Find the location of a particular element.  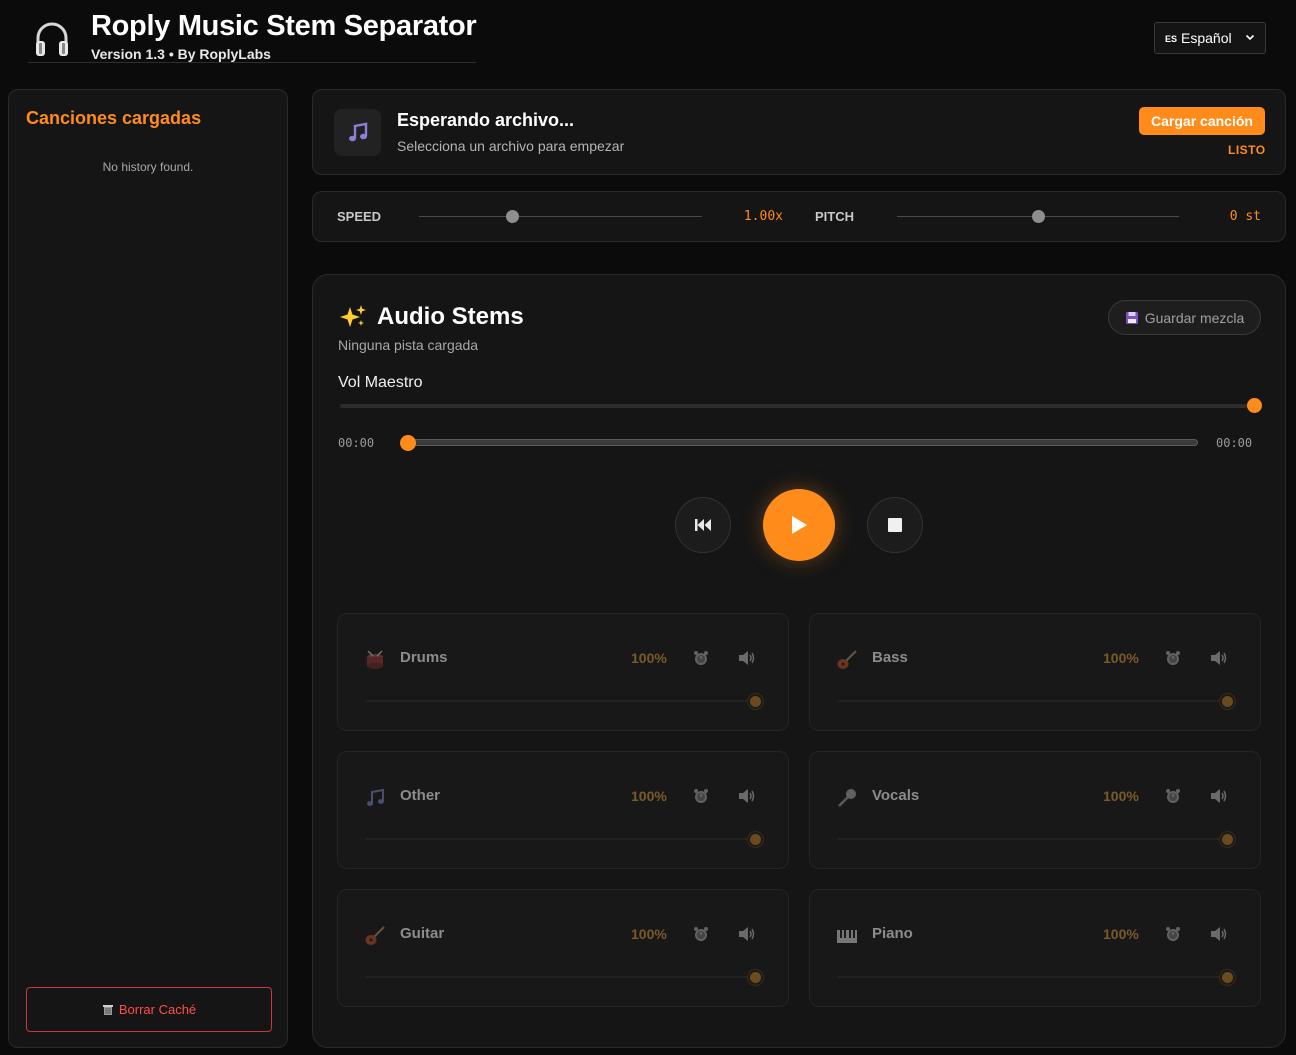

seek-bar is located at coordinates (802, 442).